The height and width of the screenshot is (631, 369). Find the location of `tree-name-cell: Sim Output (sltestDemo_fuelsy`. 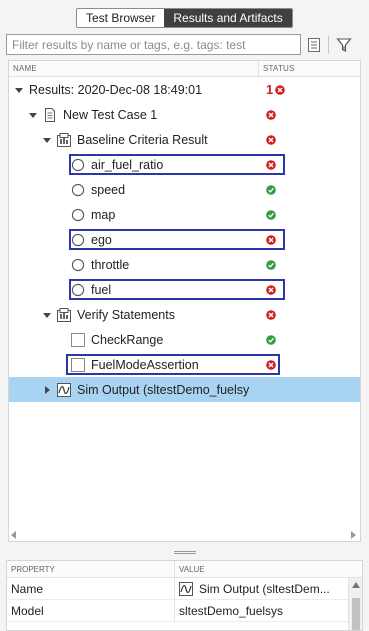

tree-name-cell: Sim Output (sltestDemo_fuelsy is located at coordinates (134, 389).